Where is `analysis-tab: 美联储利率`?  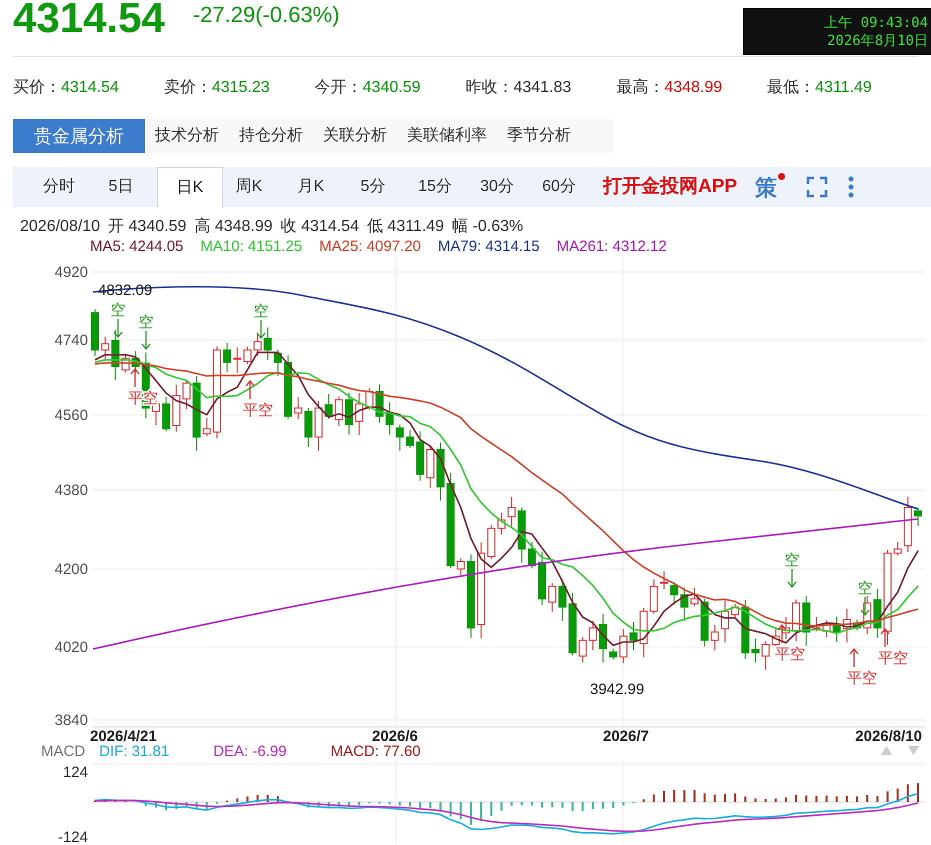
analysis-tab: 美联储利率 is located at coordinates (447, 136).